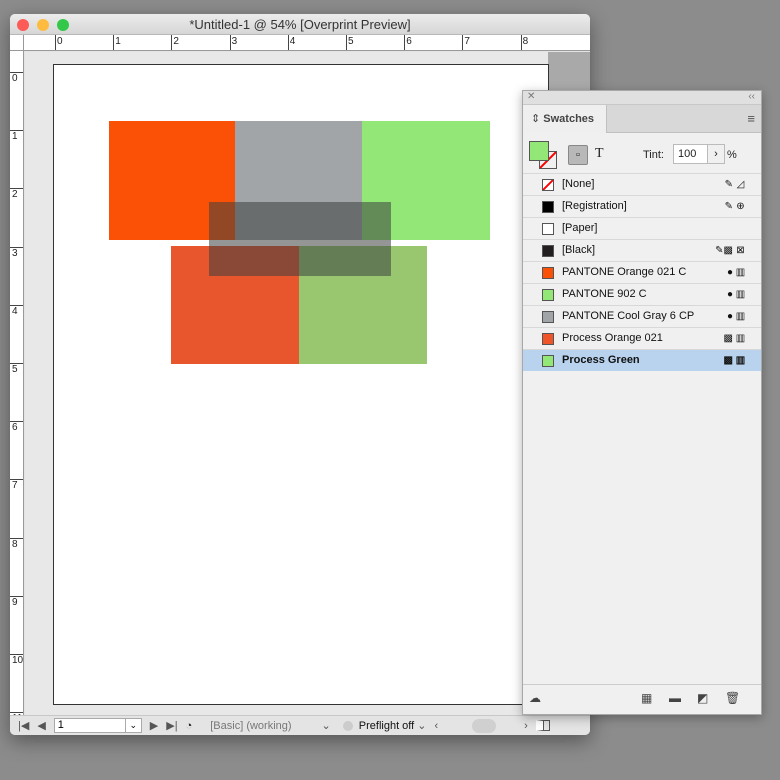 The image size is (780, 780). What do you see at coordinates (41, 725) in the screenshot?
I see `prev-page-icon: ◀` at bounding box center [41, 725].